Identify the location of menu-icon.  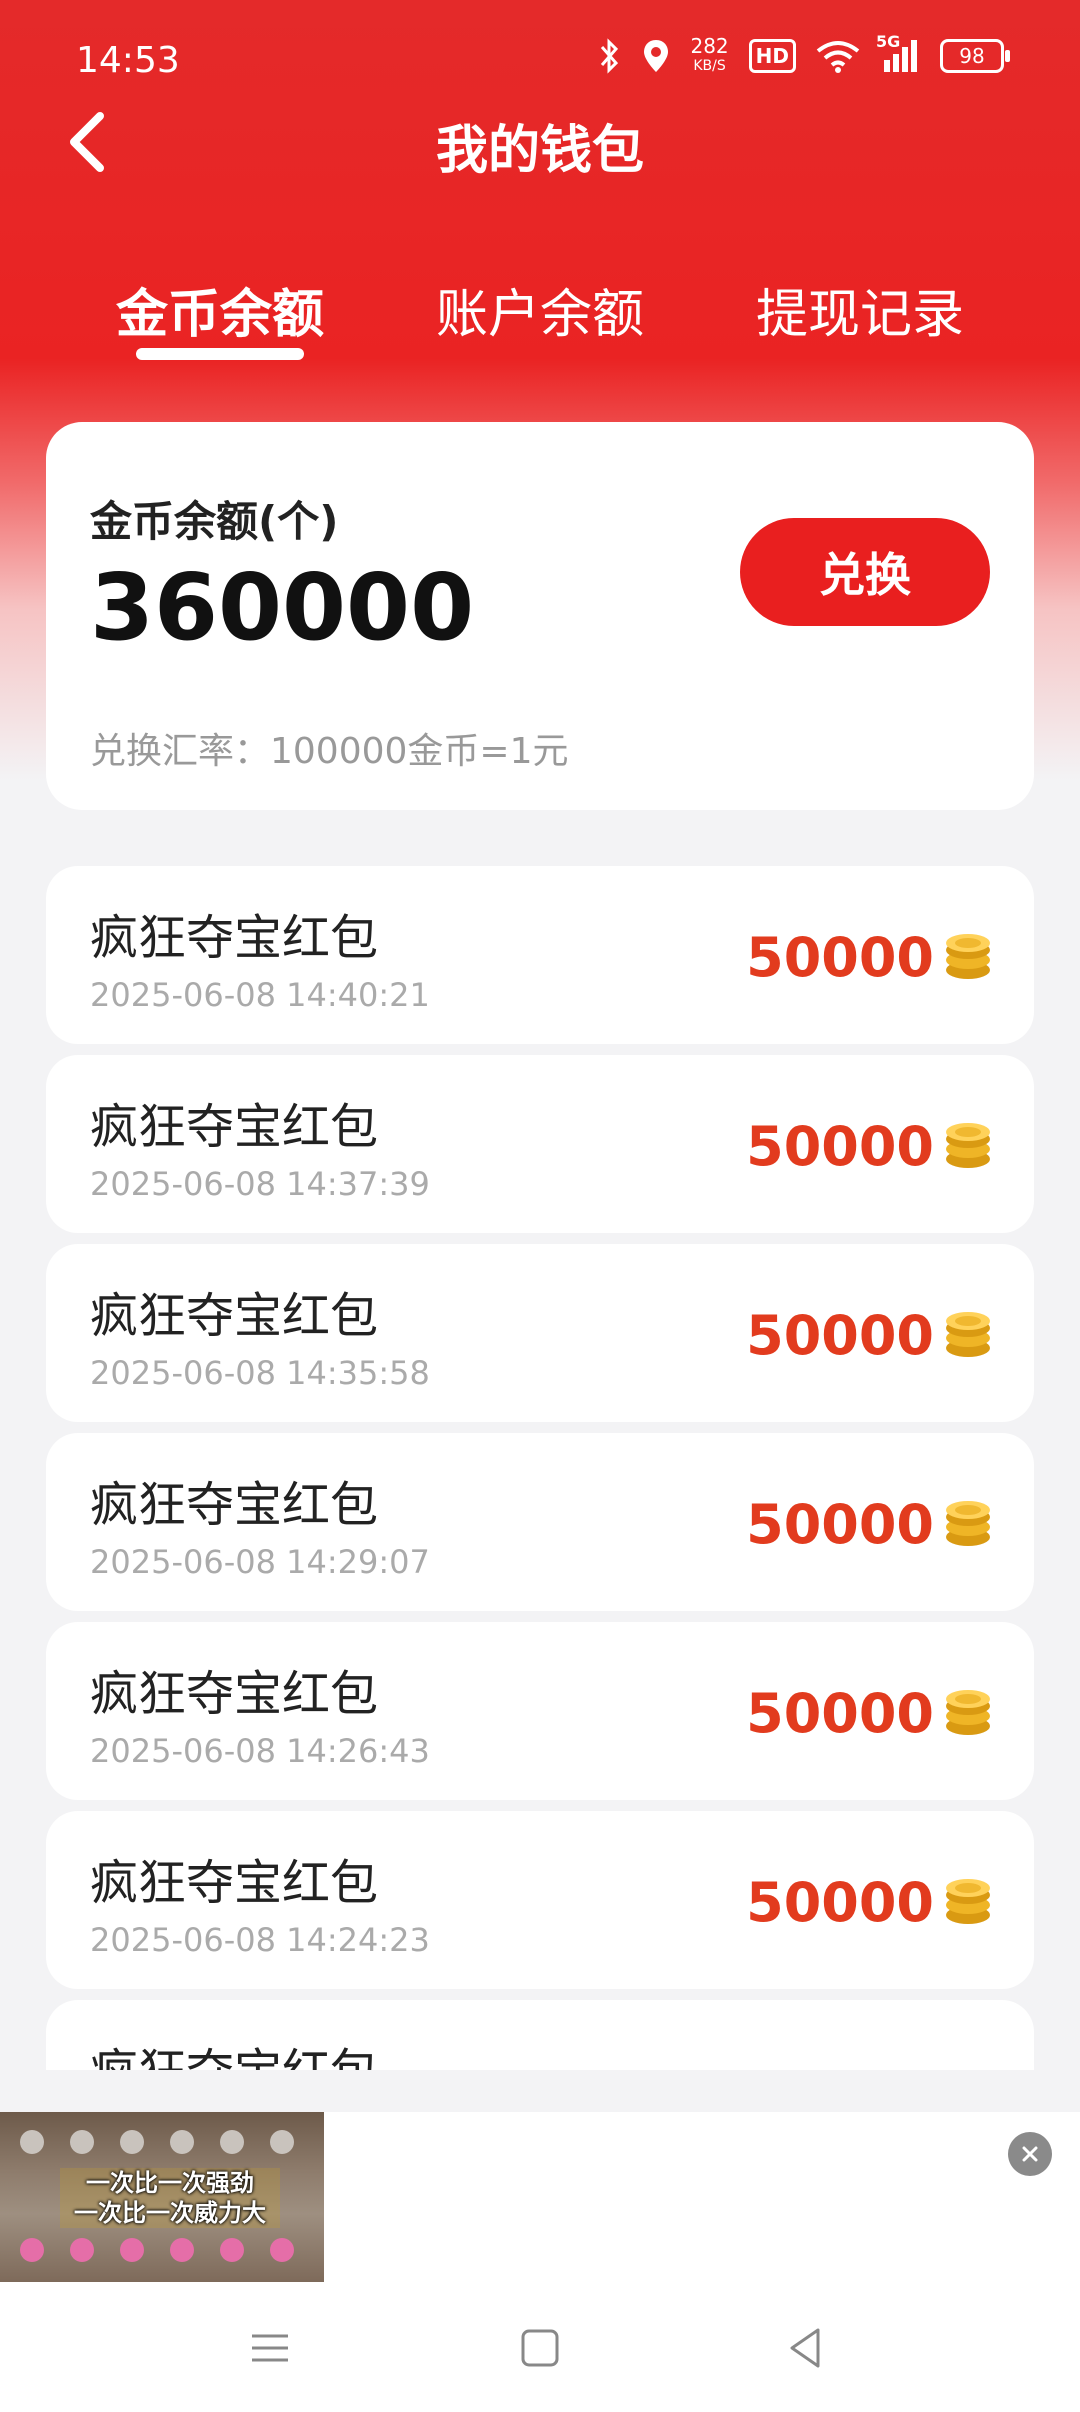
(270, 2348).